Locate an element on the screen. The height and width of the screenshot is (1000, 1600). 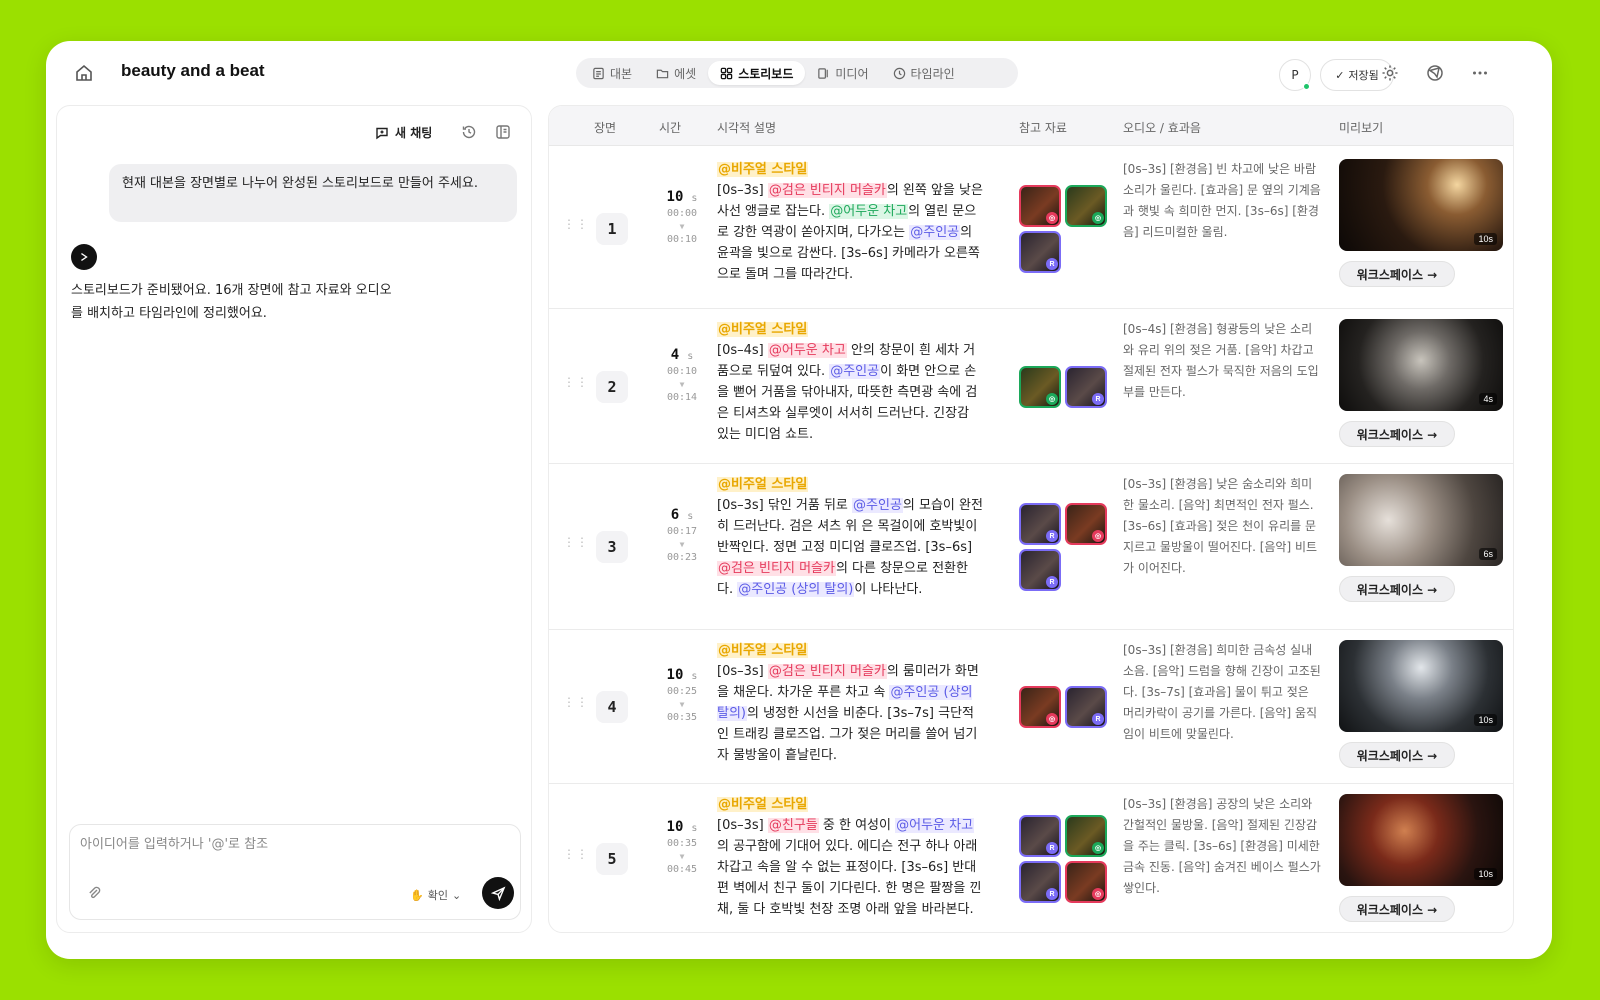
duration-seconds: 10 is located at coordinates (675, 675).